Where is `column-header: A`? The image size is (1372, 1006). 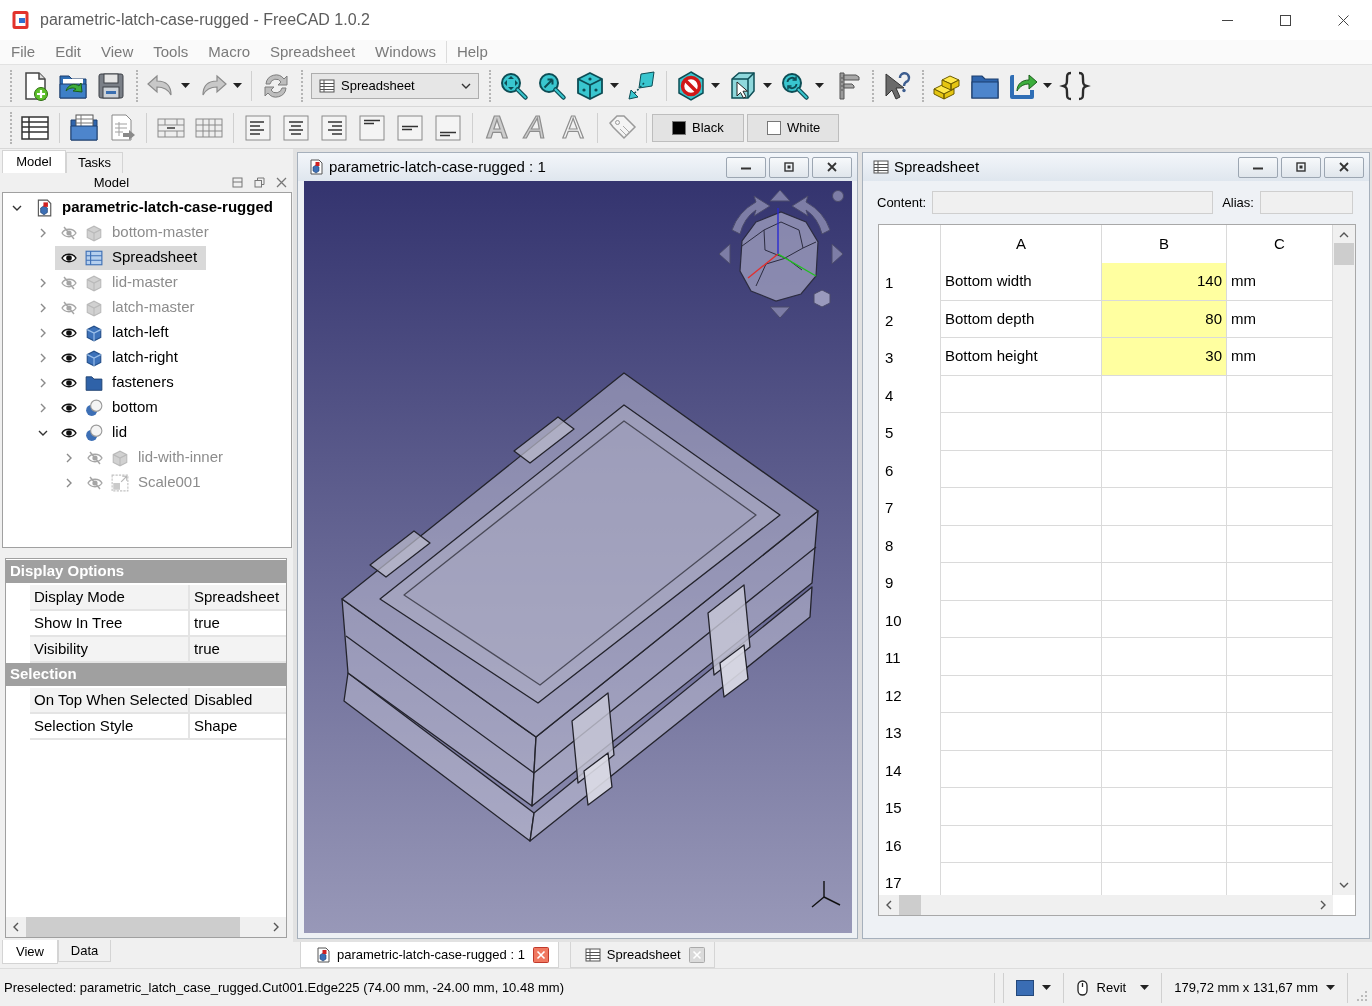
column-header: A is located at coordinates (1021, 244).